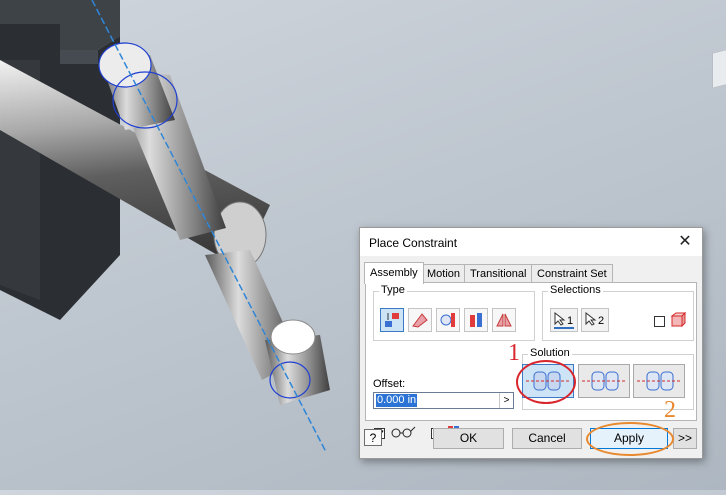 The image size is (726, 495). I want to click on mate-constraint-button, so click(392, 320).